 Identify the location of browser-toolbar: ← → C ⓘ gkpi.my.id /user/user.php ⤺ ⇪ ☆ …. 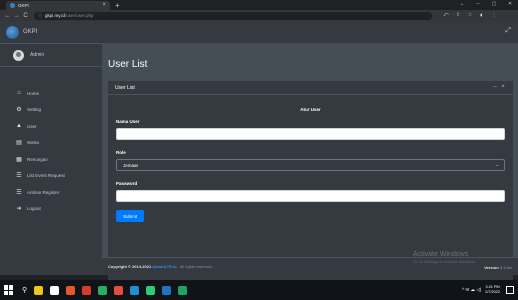
(259, 15).